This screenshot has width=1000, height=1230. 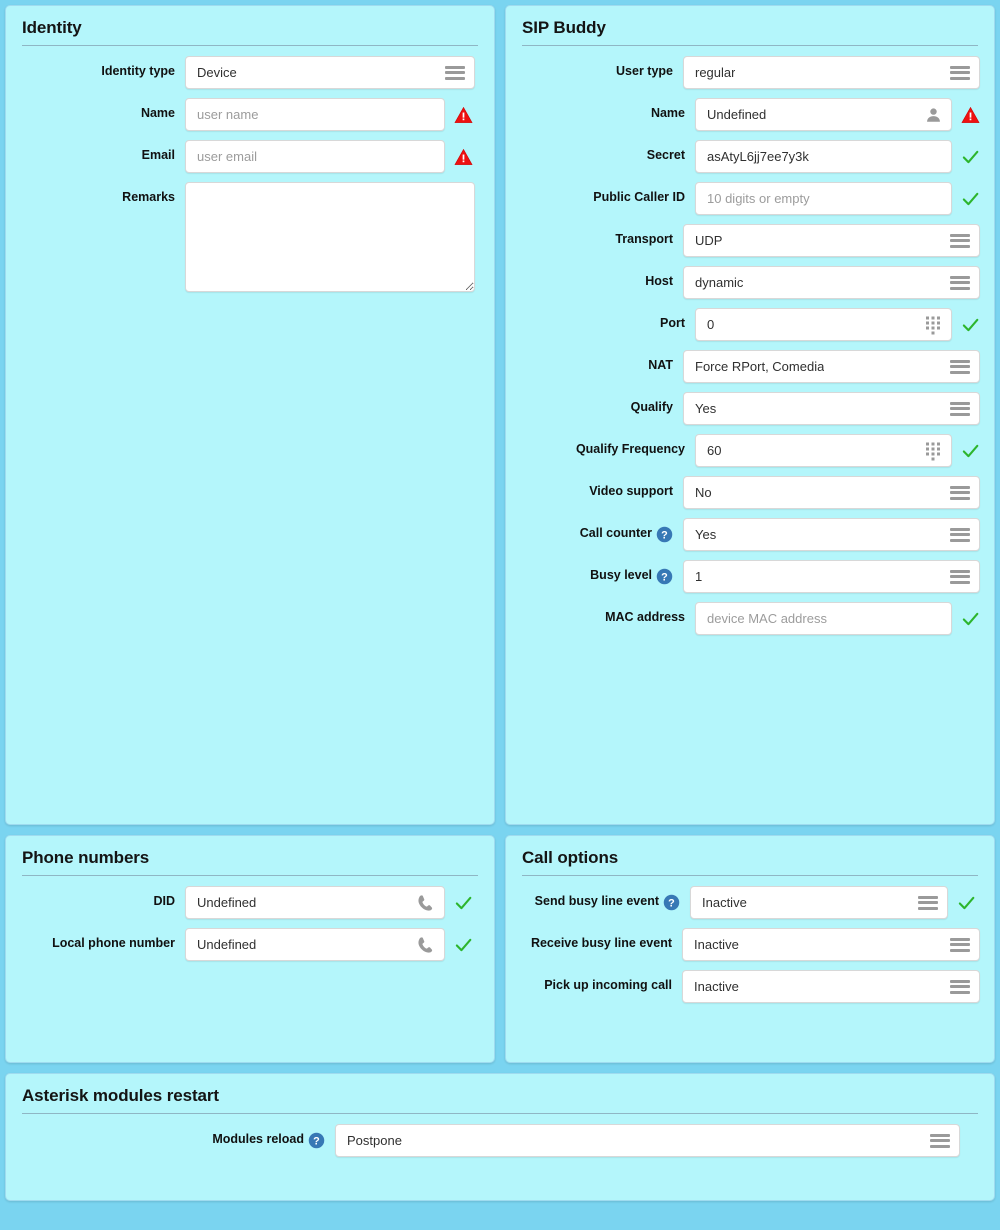 I want to click on control-nat: Force RPort, Comedia, so click(x=831, y=366).